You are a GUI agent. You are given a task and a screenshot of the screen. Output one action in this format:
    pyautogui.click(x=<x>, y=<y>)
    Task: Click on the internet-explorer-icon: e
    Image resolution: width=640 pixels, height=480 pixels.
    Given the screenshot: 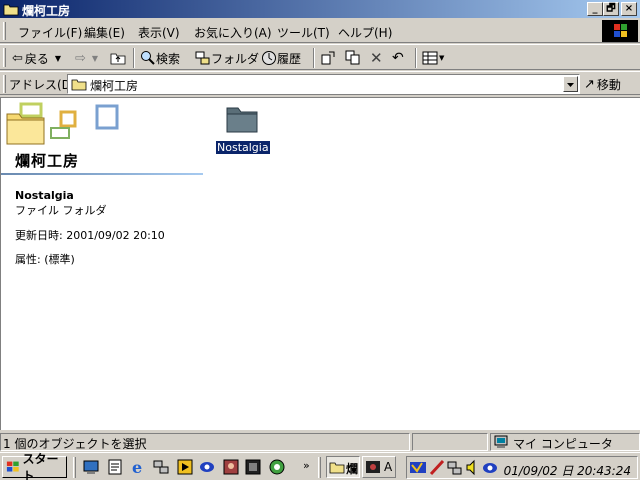 What is the action you would take?
    pyautogui.click(x=139, y=467)
    